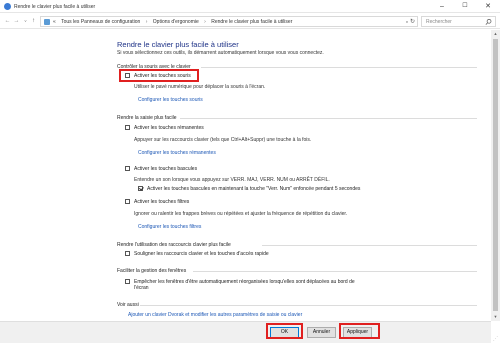 The width and height of the screenshot is (500, 343). What do you see at coordinates (127, 168) in the screenshot?
I see `toggle-keys-checkbox` at bounding box center [127, 168].